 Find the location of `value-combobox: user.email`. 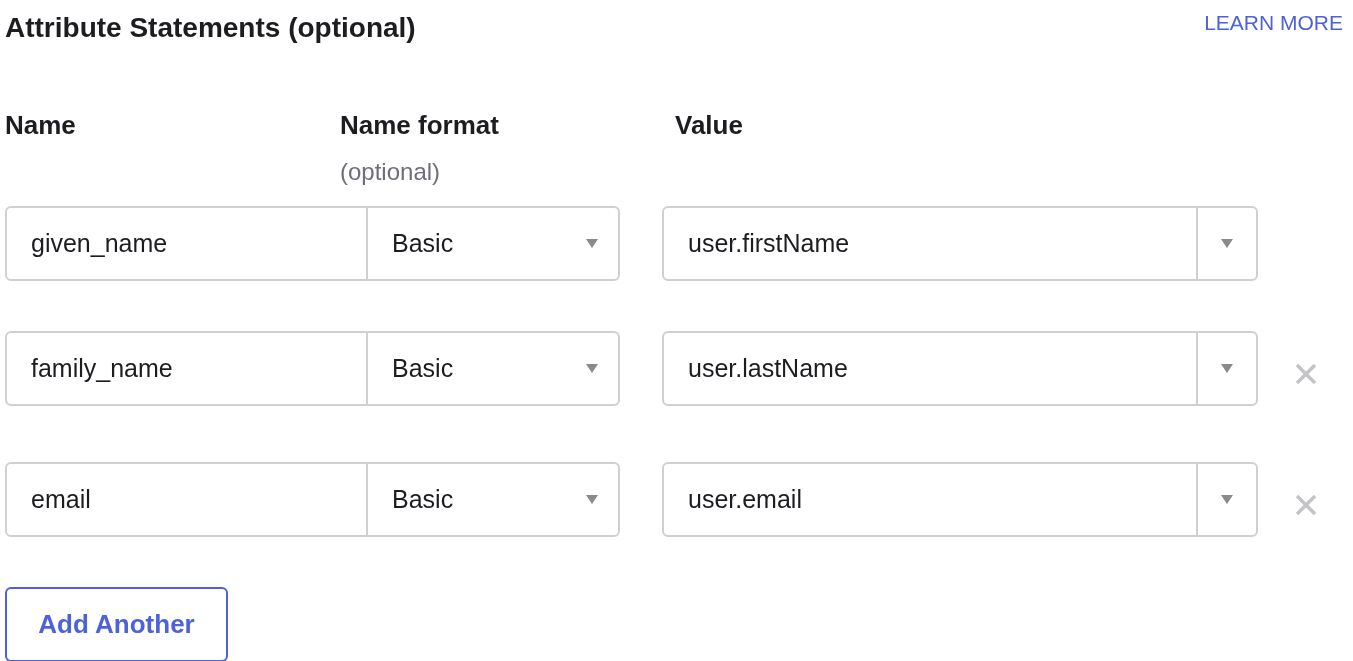

value-combobox: user.email is located at coordinates (960, 499).